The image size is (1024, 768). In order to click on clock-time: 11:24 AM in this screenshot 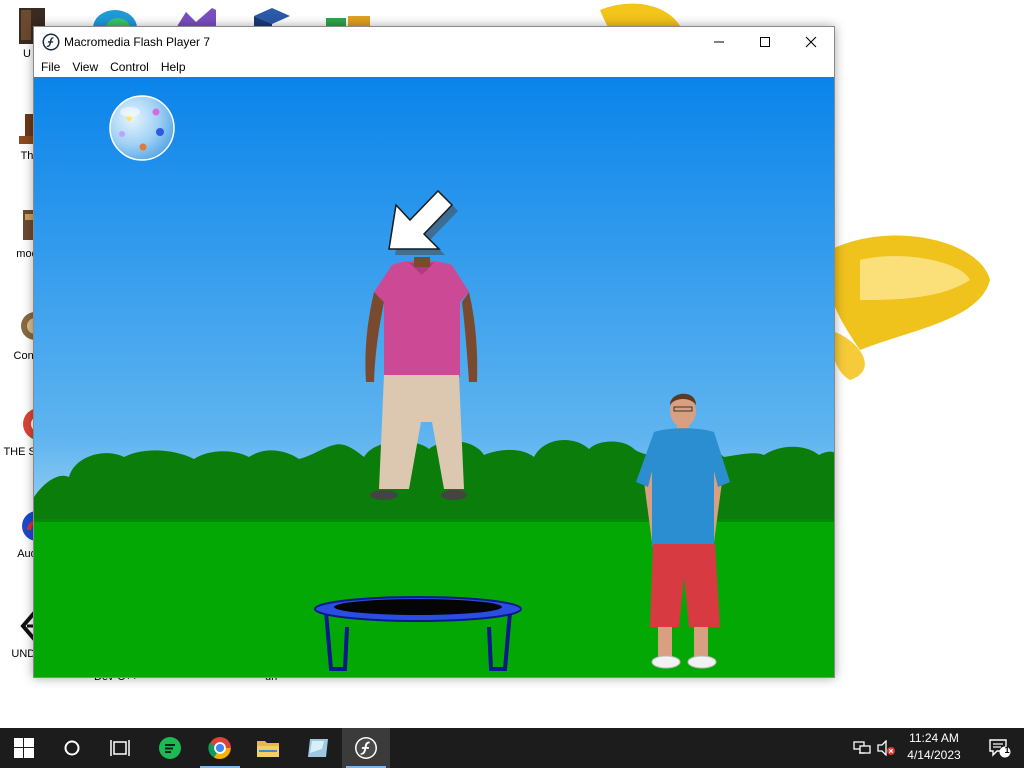, I will do `click(934, 738)`.